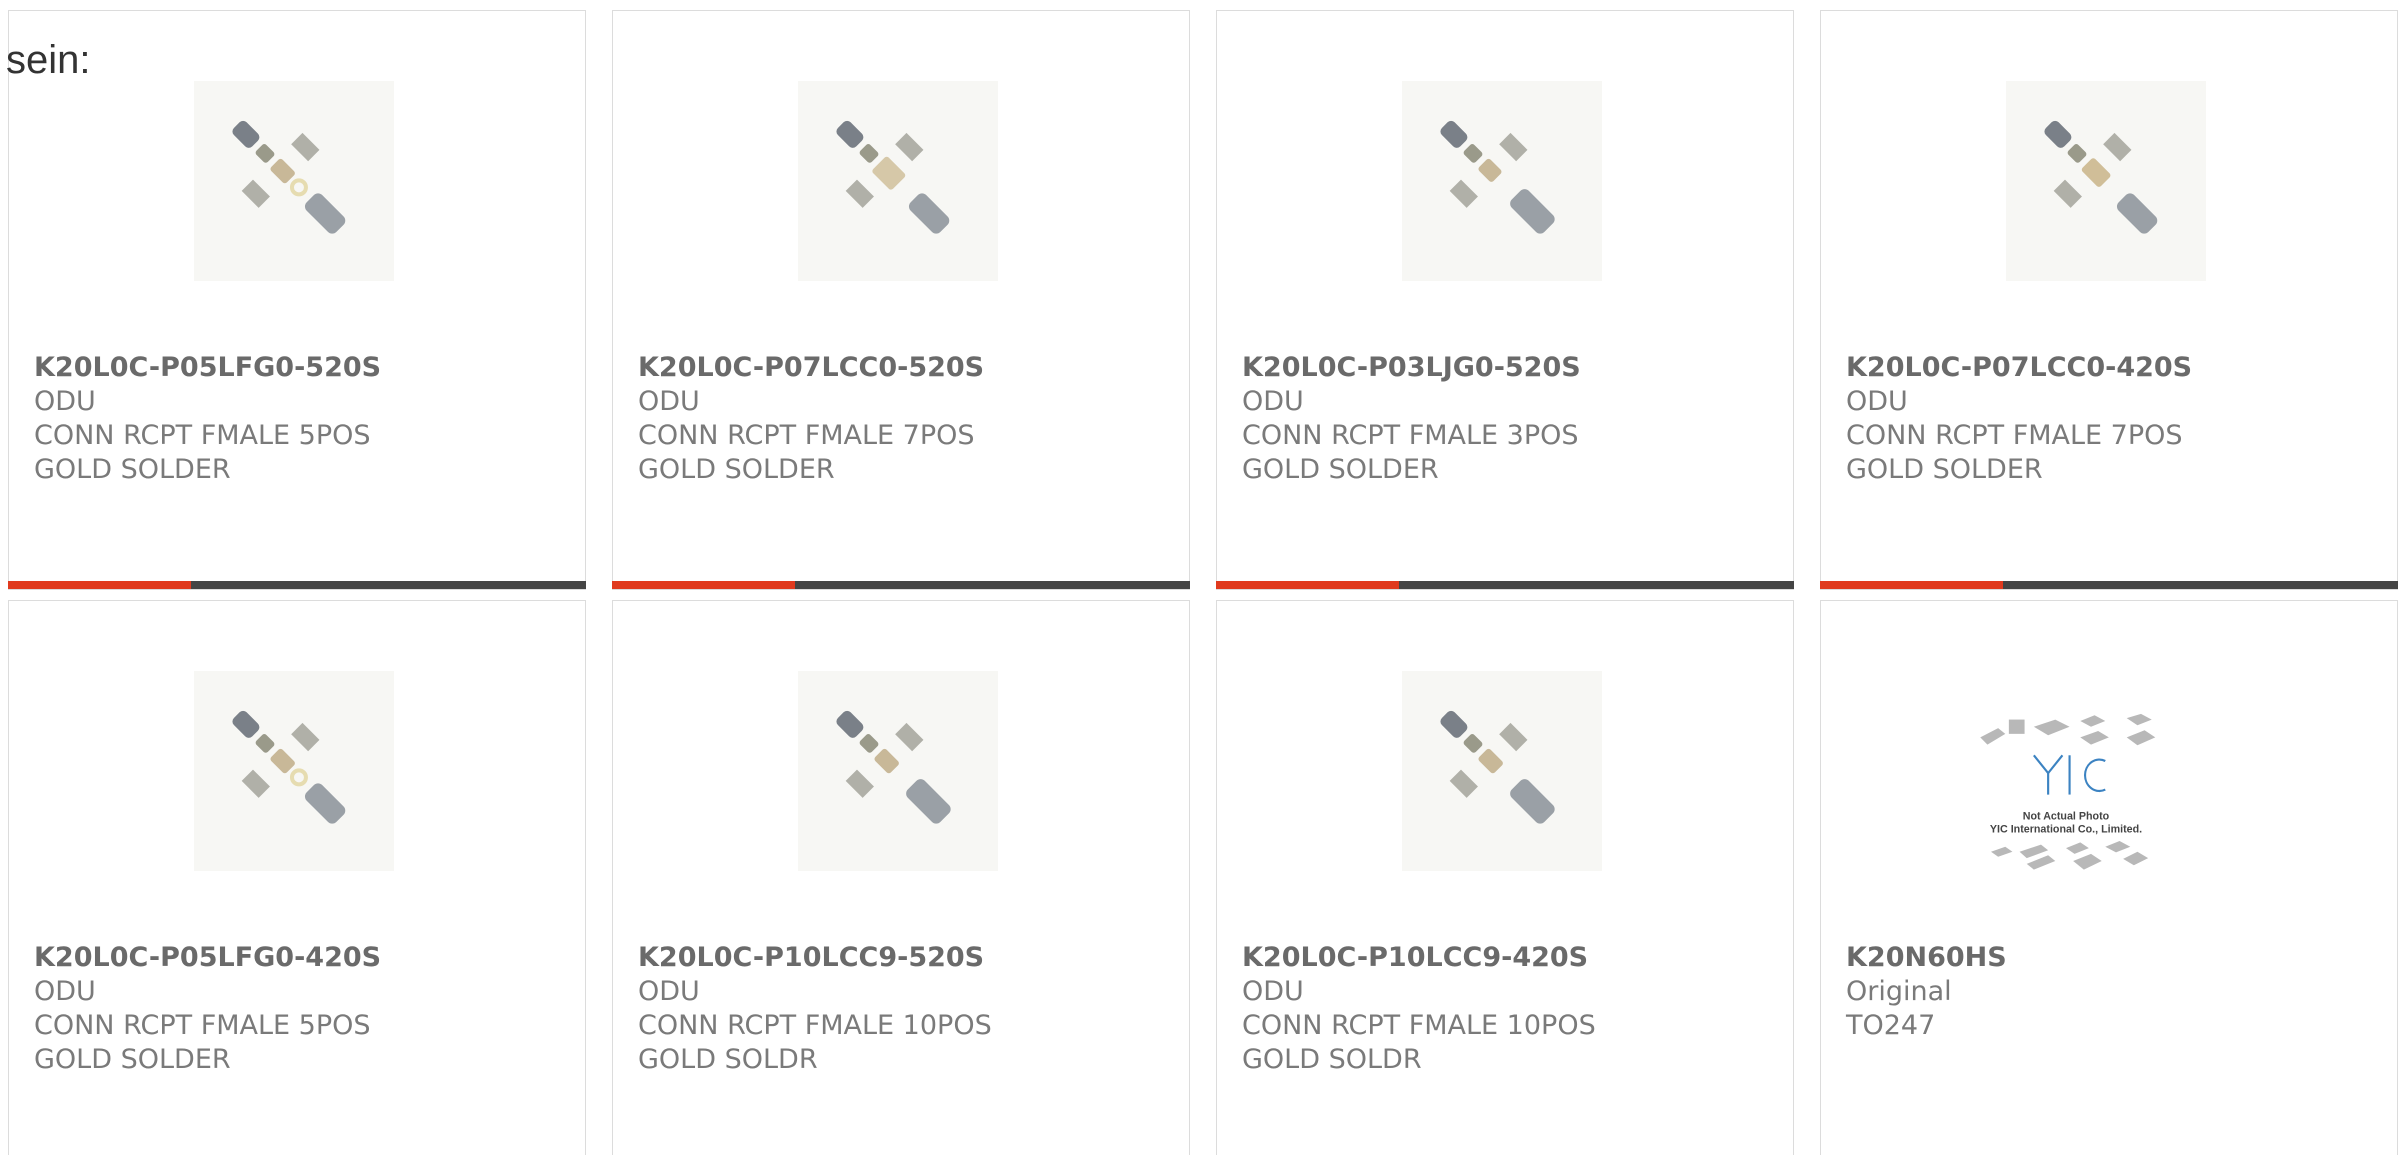 Image resolution: width=2400 pixels, height=1155 pixels. What do you see at coordinates (2066, 817) in the screenshot?
I see `image-caption-1: Not Actual Photo` at bounding box center [2066, 817].